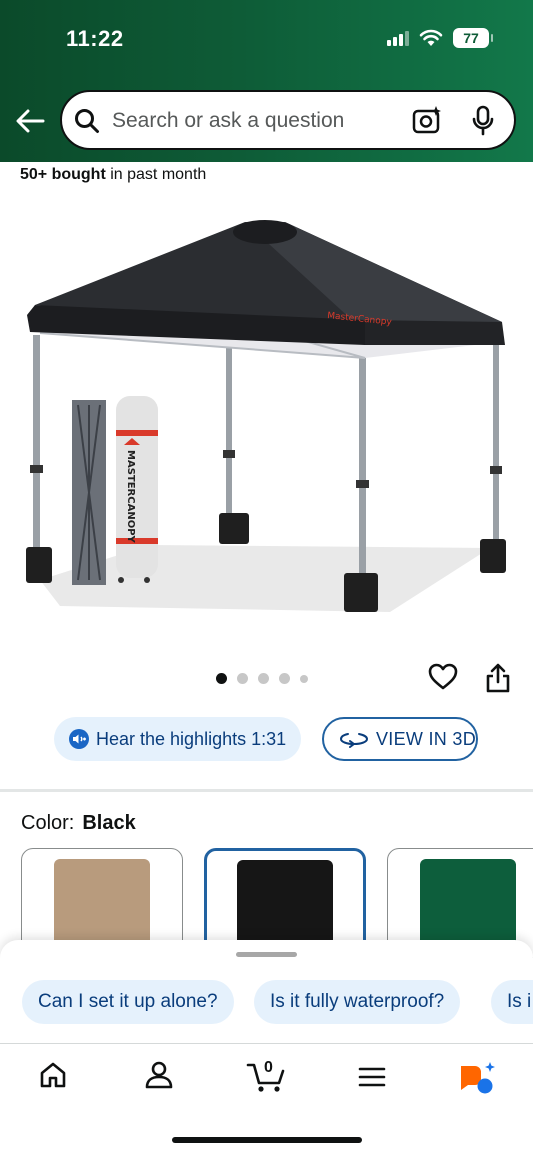 The height and width of the screenshot is (1156, 533). I want to click on image-carousel-indicator, so click(262, 678).